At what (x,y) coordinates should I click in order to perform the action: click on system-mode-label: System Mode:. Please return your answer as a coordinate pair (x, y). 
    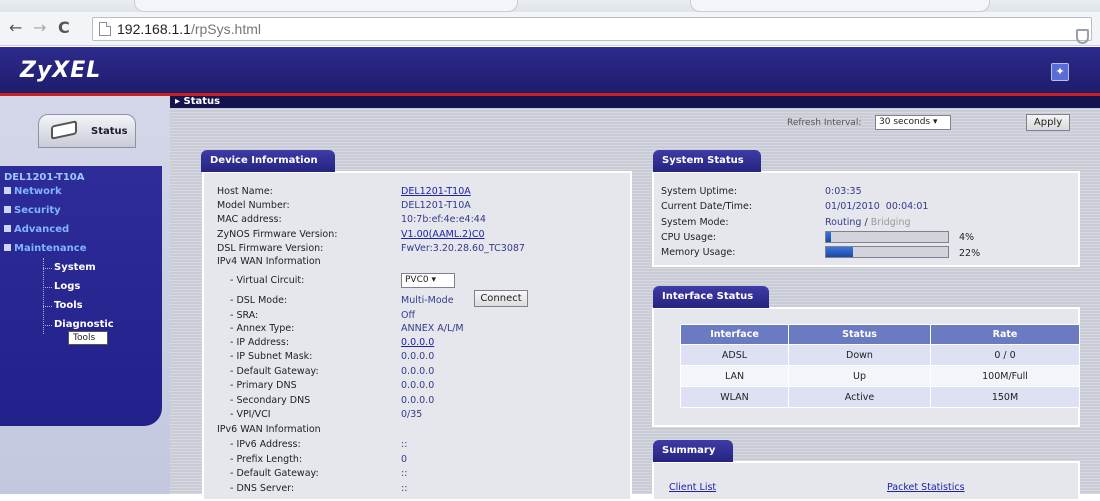
    Looking at the image, I should click on (695, 222).